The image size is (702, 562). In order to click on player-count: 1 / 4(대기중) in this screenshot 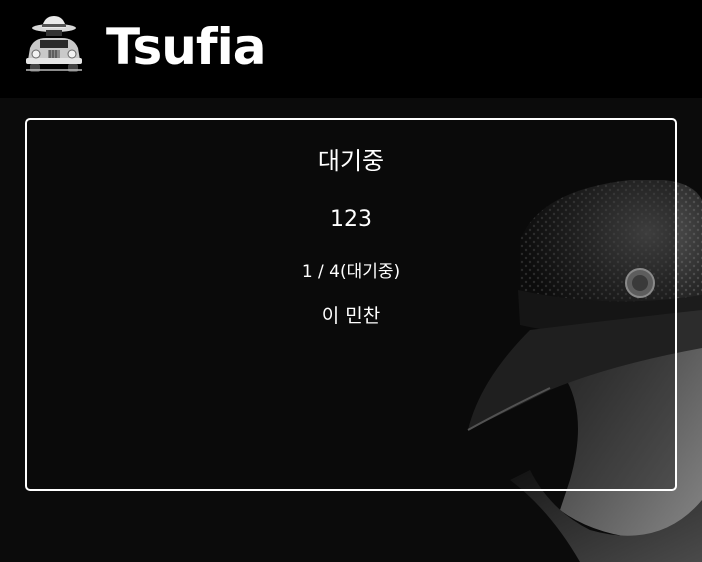, I will do `click(351, 272)`.